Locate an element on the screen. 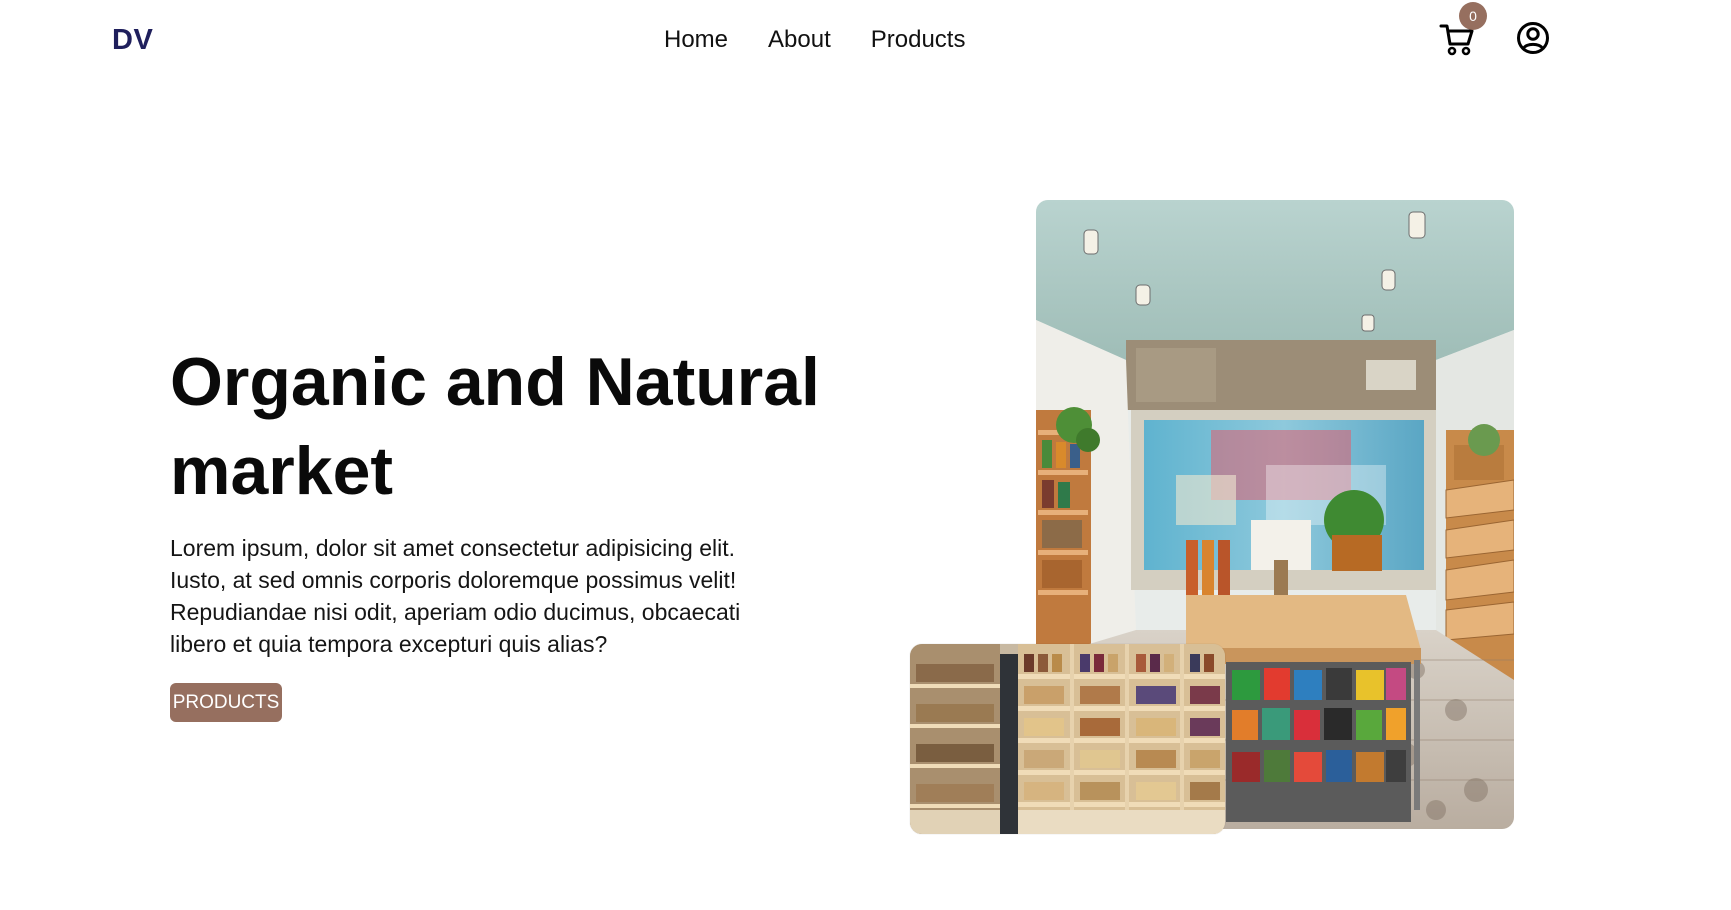 This screenshot has width=1731, height=910. nav-products-link: Products is located at coordinates (918, 40).